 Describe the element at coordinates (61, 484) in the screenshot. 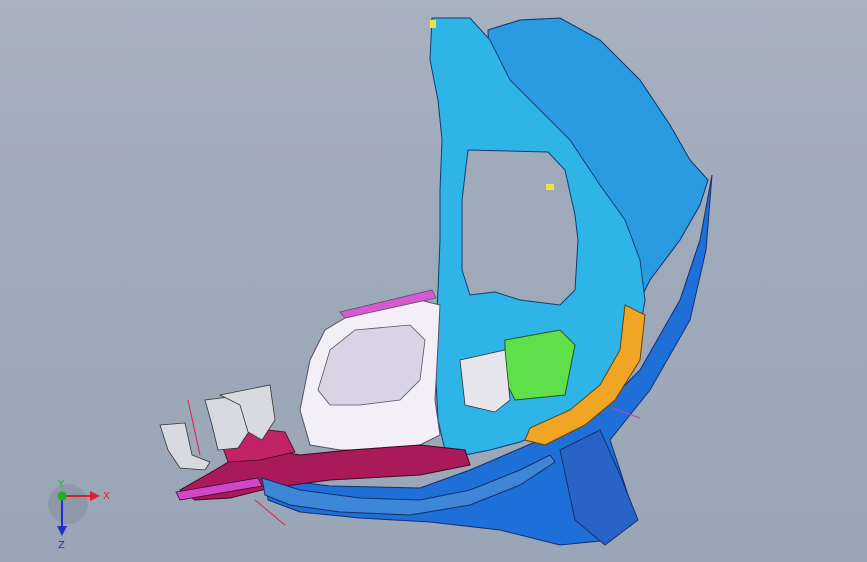

I see `y-axis-label: Y` at that location.